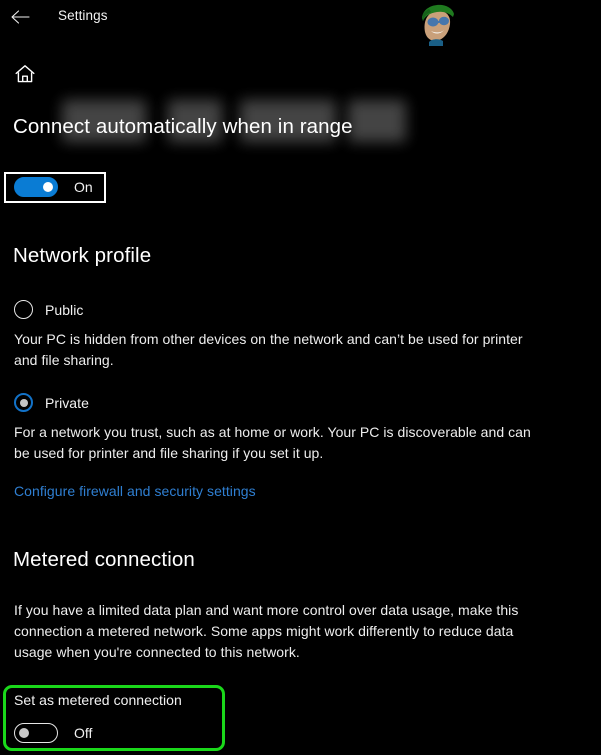 Image resolution: width=601 pixels, height=755 pixels. What do you see at coordinates (83, 187) in the screenshot?
I see `connect-automatically-toggle-state: On` at bounding box center [83, 187].